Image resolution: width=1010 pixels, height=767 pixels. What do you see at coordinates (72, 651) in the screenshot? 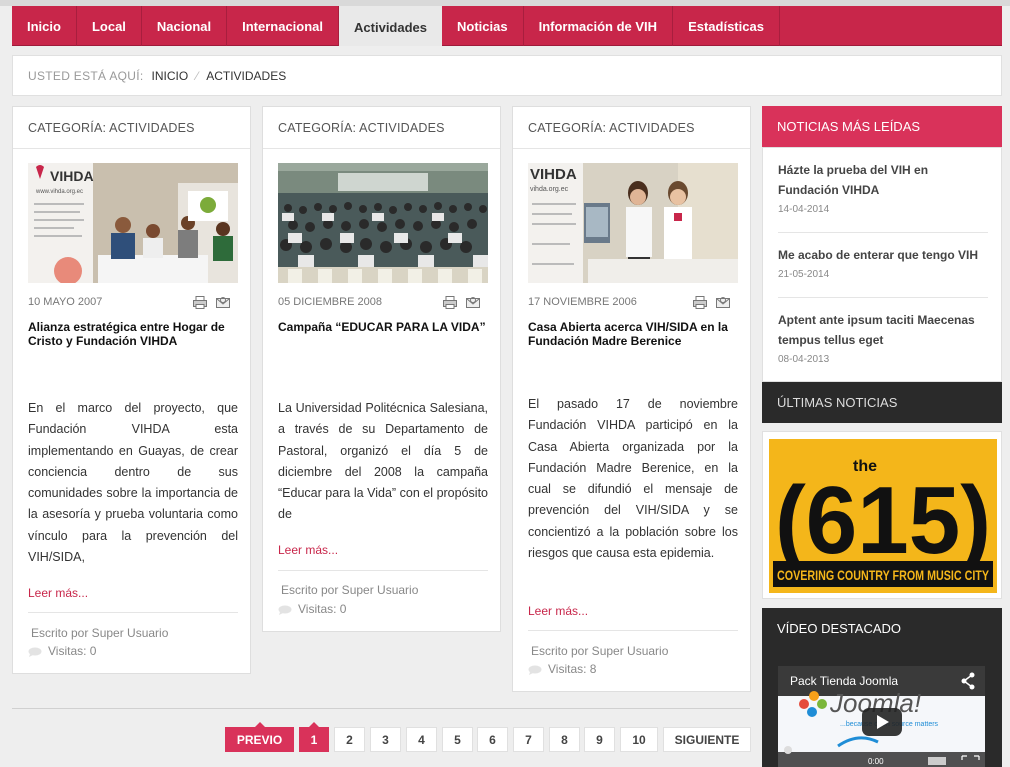
I see `visits-text: Visitas: 0` at bounding box center [72, 651].